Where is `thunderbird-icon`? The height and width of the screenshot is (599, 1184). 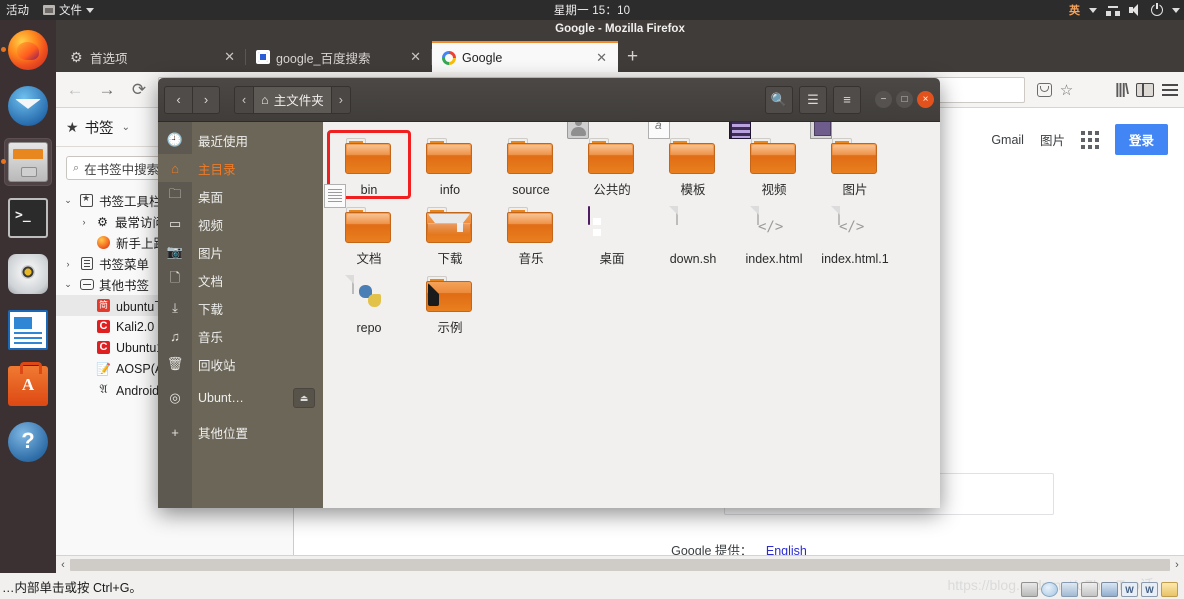 thunderbird-icon is located at coordinates (28, 106).